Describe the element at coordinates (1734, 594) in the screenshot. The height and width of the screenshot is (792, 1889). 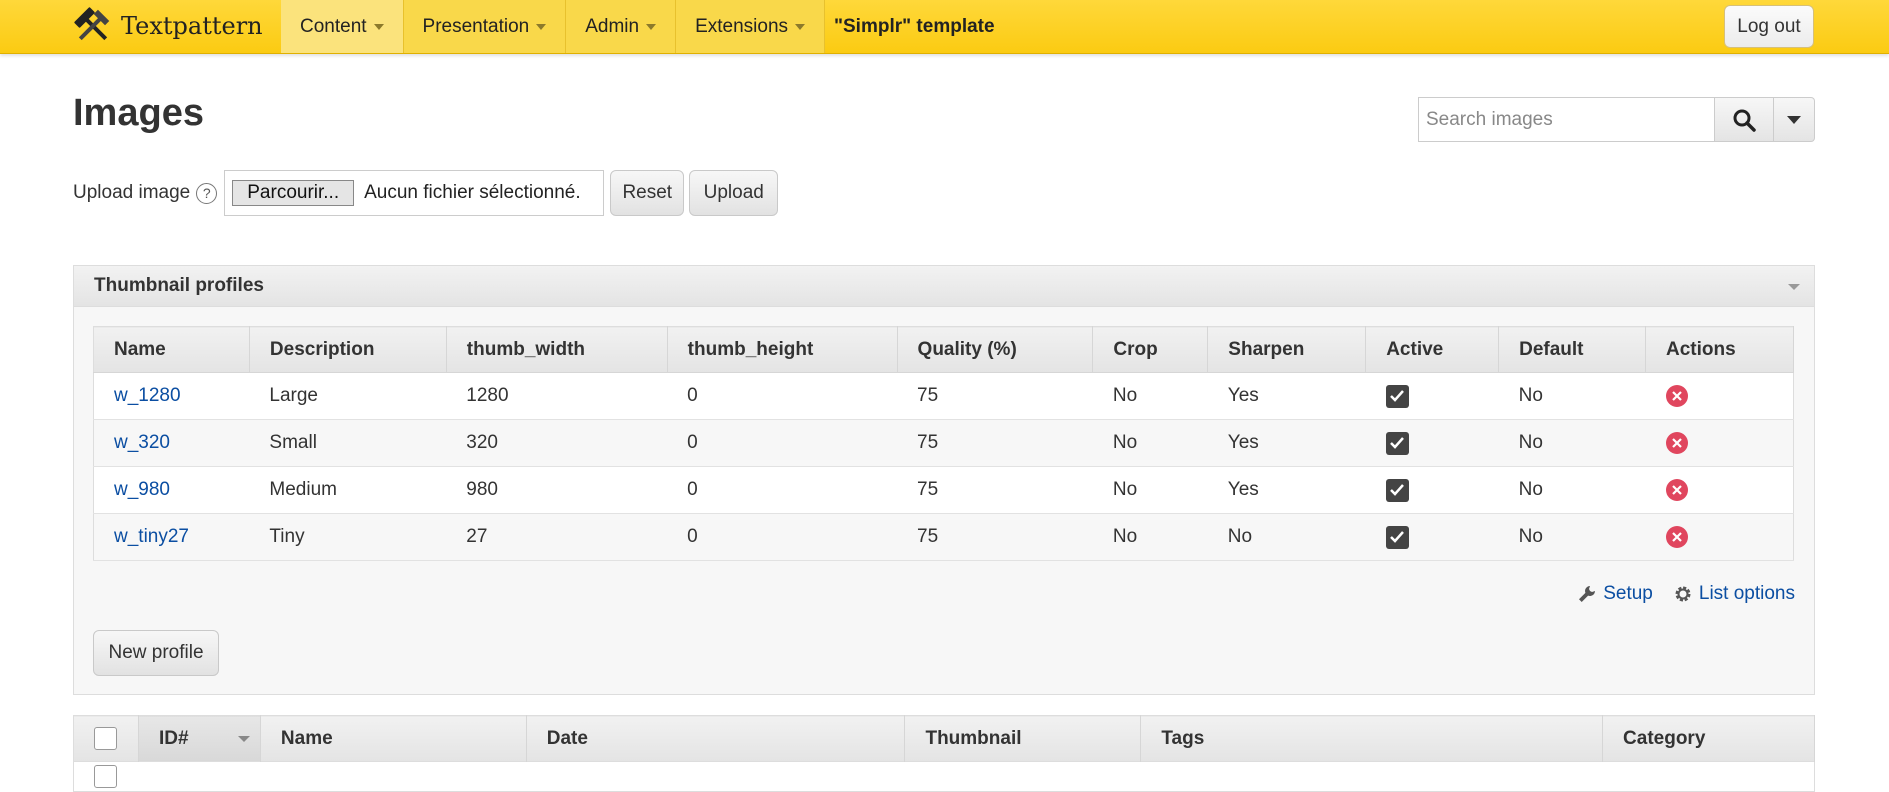
I see `list-options-link: List options` at that location.